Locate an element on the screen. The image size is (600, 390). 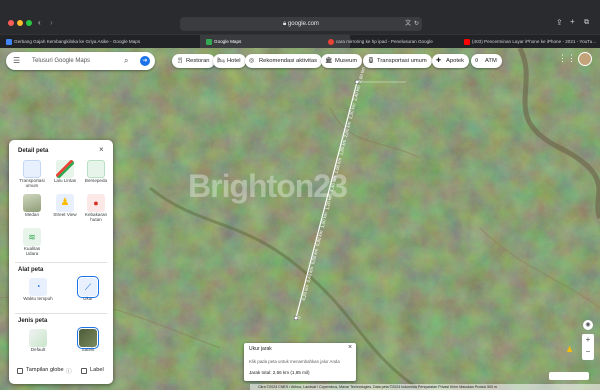
layer-terrain: Medan is located at coordinates (32, 205).